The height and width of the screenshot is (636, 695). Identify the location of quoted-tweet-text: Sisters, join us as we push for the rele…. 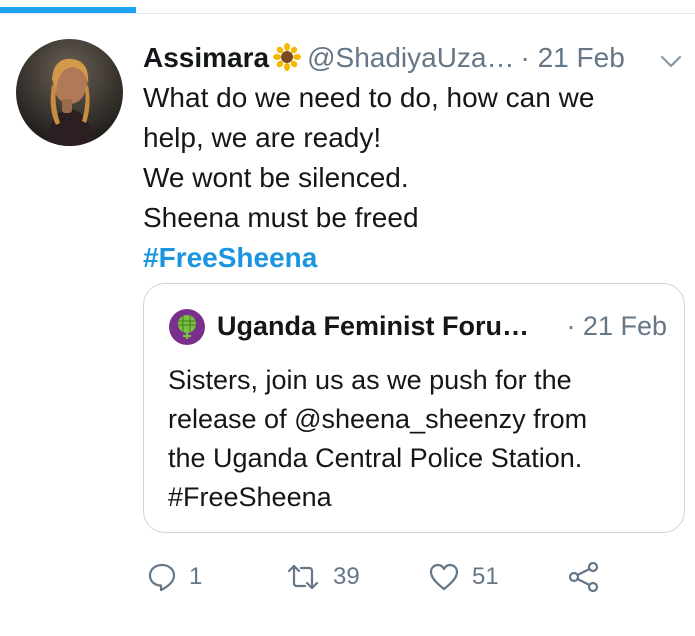
(377, 439).